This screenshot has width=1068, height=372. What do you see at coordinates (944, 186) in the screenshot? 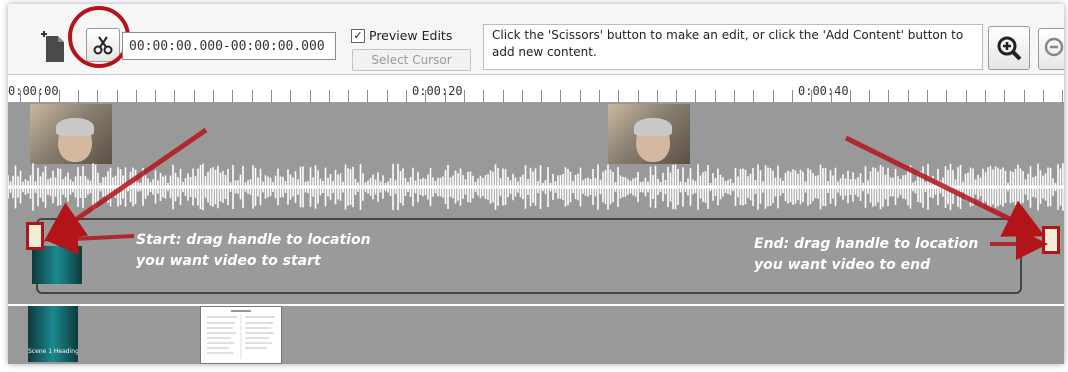
I see `arrow-to-end-handle` at bounding box center [944, 186].